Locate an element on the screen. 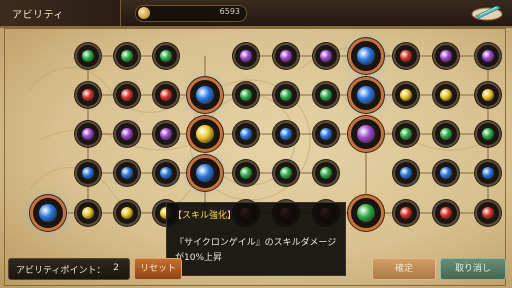 The height and width of the screenshot is (288, 512). confirm-button: 確定 is located at coordinates (404, 269).